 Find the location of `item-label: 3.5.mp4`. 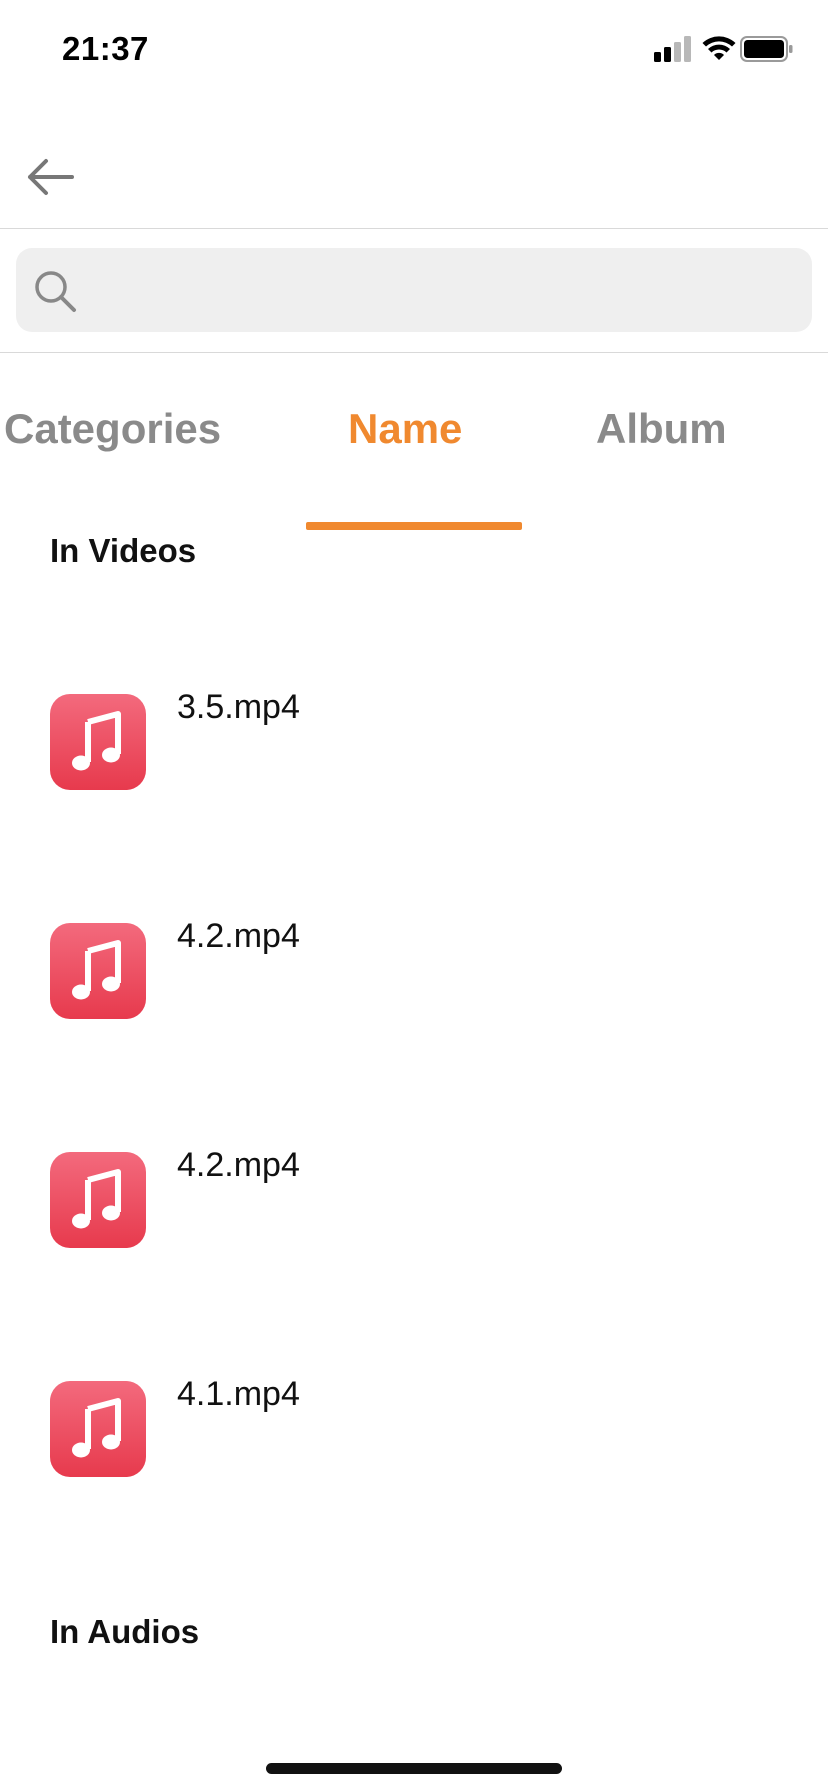

item-label: 3.5.mp4 is located at coordinates (238, 707).